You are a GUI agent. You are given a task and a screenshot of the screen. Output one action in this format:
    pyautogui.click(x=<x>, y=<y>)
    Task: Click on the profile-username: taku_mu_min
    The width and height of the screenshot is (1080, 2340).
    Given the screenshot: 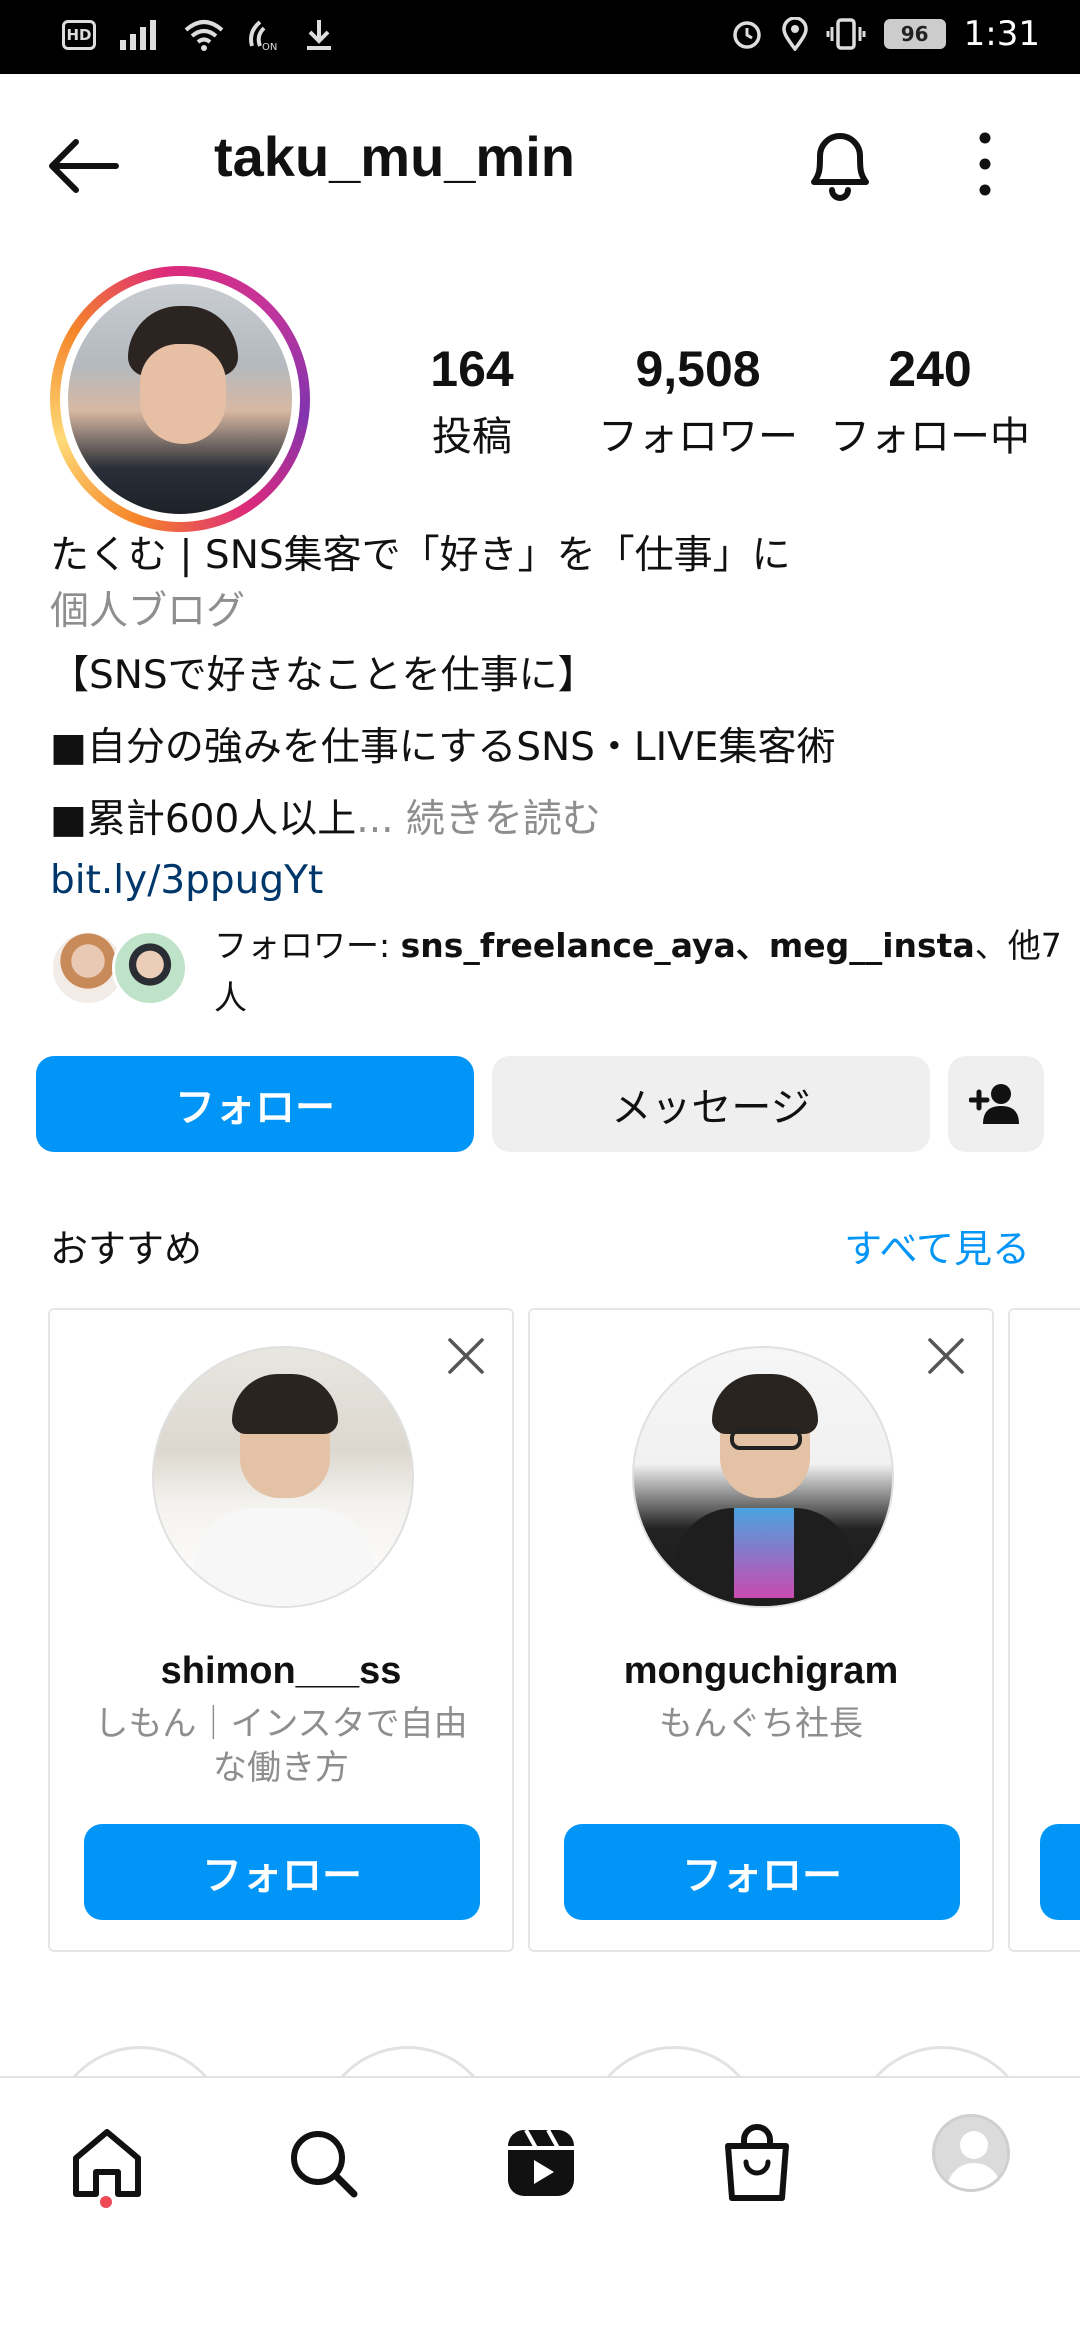 What is the action you would take?
    pyautogui.click(x=394, y=156)
    